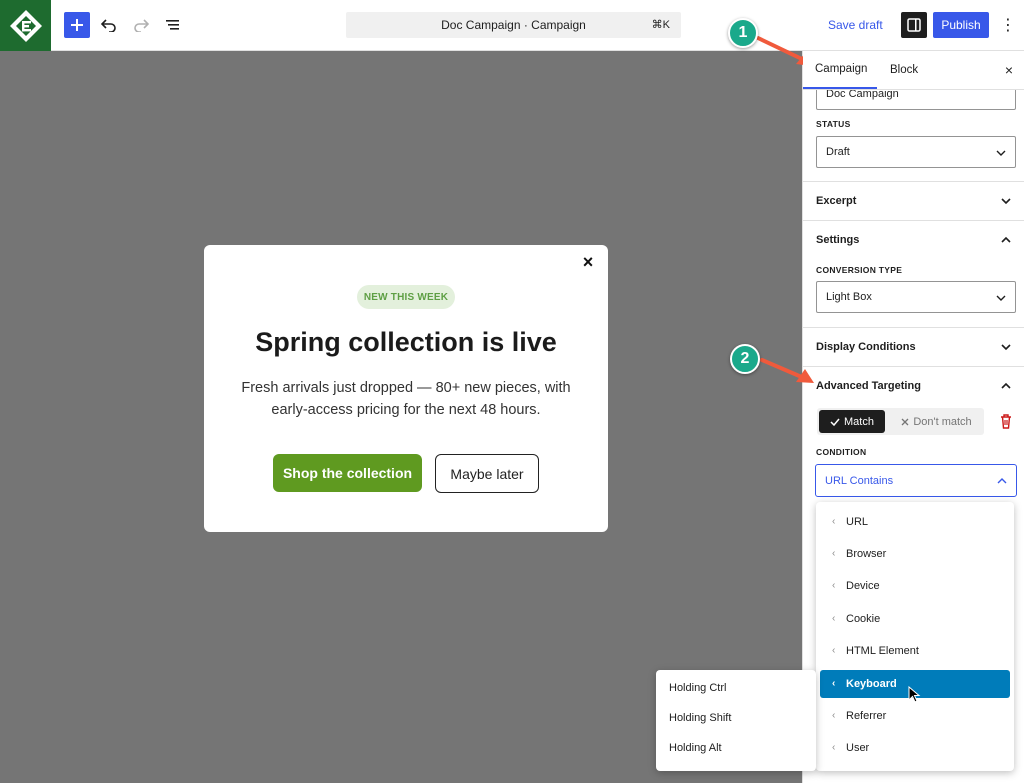 The height and width of the screenshot is (783, 1024). I want to click on submenu-holding-alt: Holding Alt, so click(736, 748).